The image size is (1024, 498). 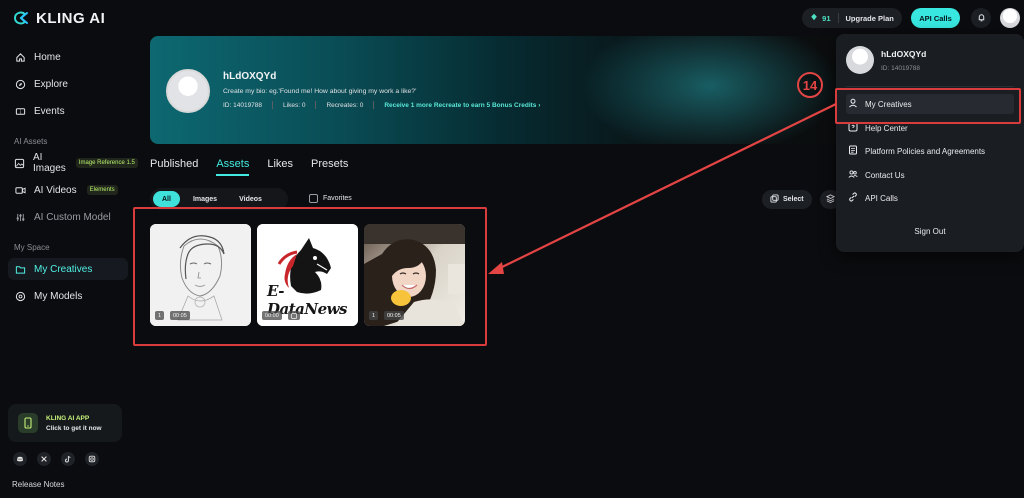 What do you see at coordinates (250, 76) in the screenshot?
I see `profile-name: hLdOXQYd` at bounding box center [250, 76].